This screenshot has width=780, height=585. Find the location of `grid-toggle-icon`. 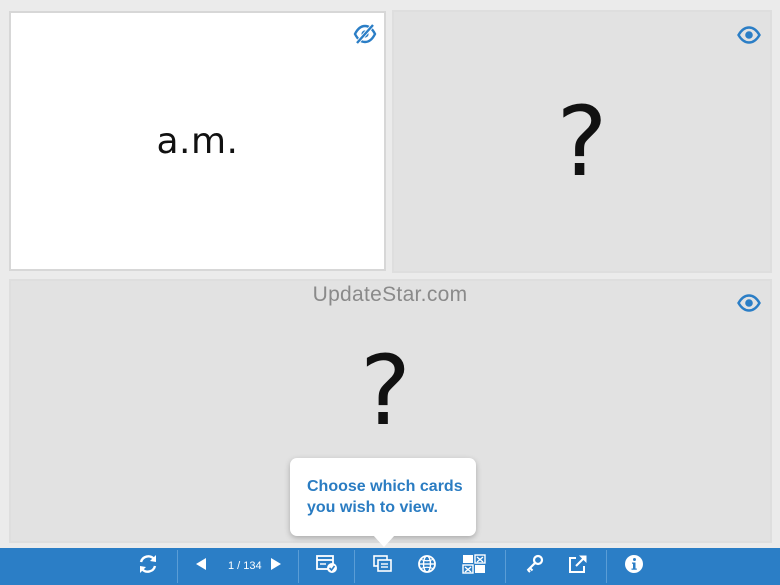

grid-toggle-icon is located at coordinates (474, 566).